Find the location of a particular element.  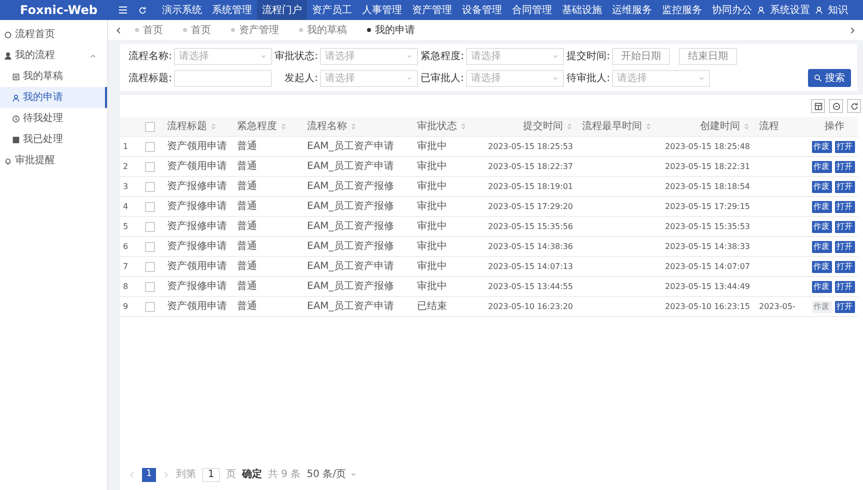

nav-menu-item: 人事管理 is located at coordinates (382, 10).